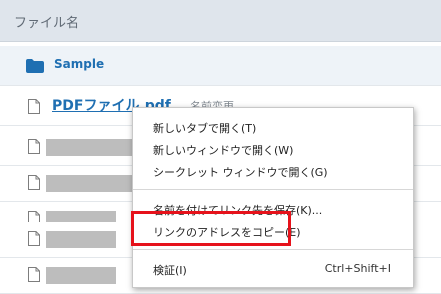 The height and width of the screenshot is (294, 441). Describe the element at coordinates (211, 228) in the screenshot. I see `highlight-box` at that location.